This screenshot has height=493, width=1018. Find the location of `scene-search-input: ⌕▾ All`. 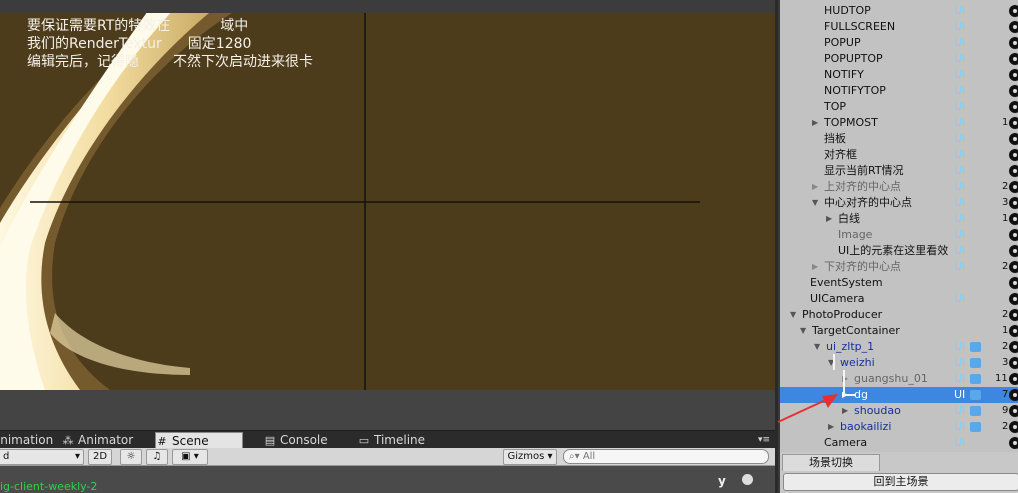

scene-search-input: ⌕▾ All is located at coordinates (666, 456).